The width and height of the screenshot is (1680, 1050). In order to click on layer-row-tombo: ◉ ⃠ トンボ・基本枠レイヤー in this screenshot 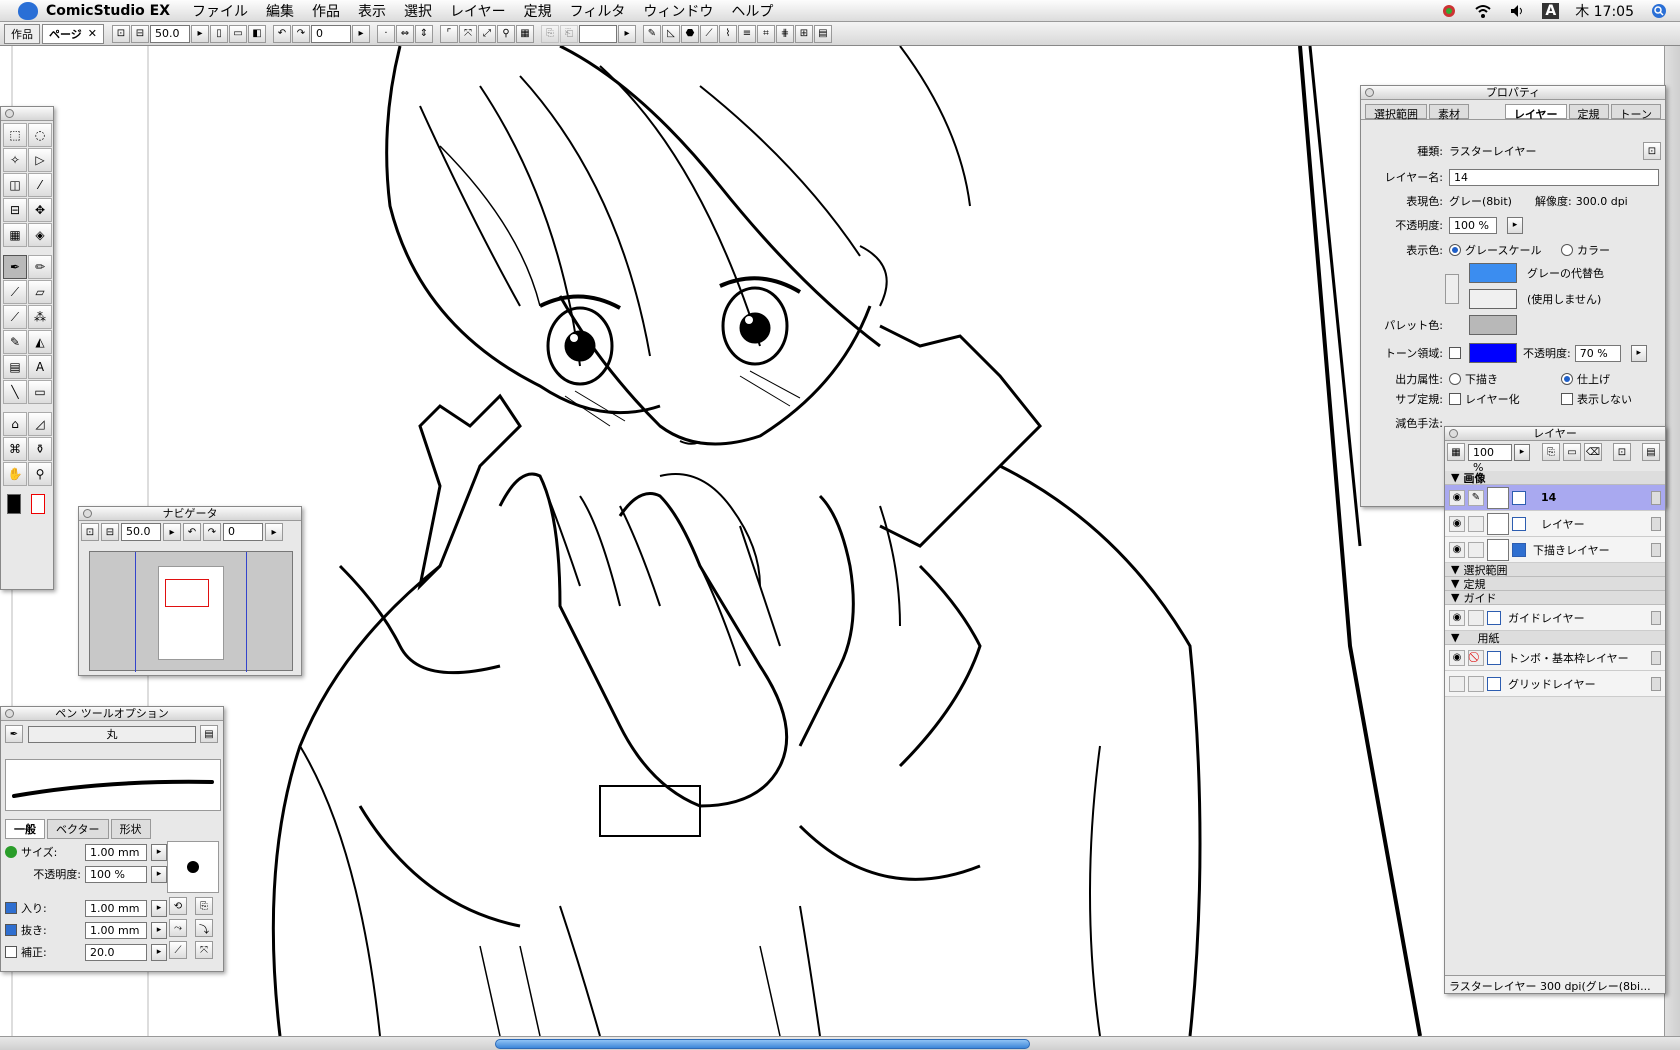, I will do `click(1555, 658)`.